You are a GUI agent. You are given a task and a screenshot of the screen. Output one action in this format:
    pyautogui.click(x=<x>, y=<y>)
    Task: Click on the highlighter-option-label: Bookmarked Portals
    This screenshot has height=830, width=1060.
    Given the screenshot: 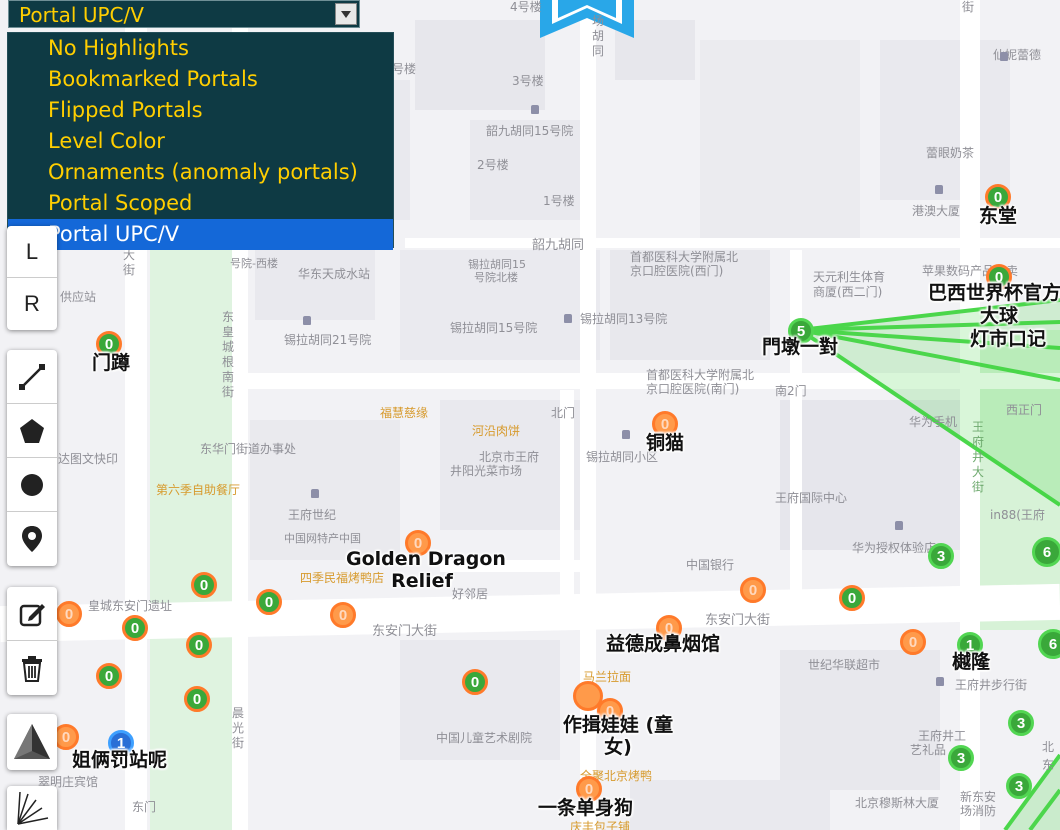 What is the action you would take?
    pyautogui.click(x=153, y=79)
    